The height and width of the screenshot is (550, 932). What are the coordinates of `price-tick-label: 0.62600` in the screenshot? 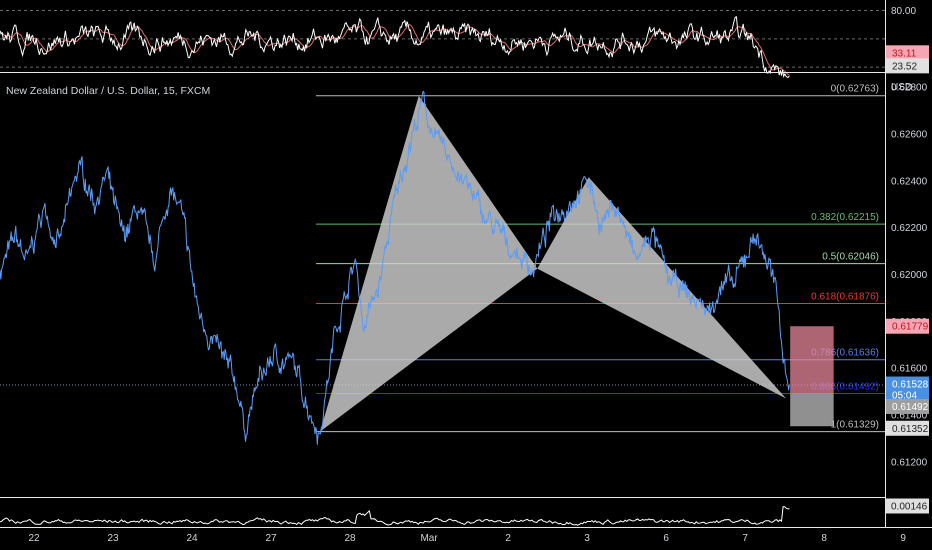 It's located at (909, 134).